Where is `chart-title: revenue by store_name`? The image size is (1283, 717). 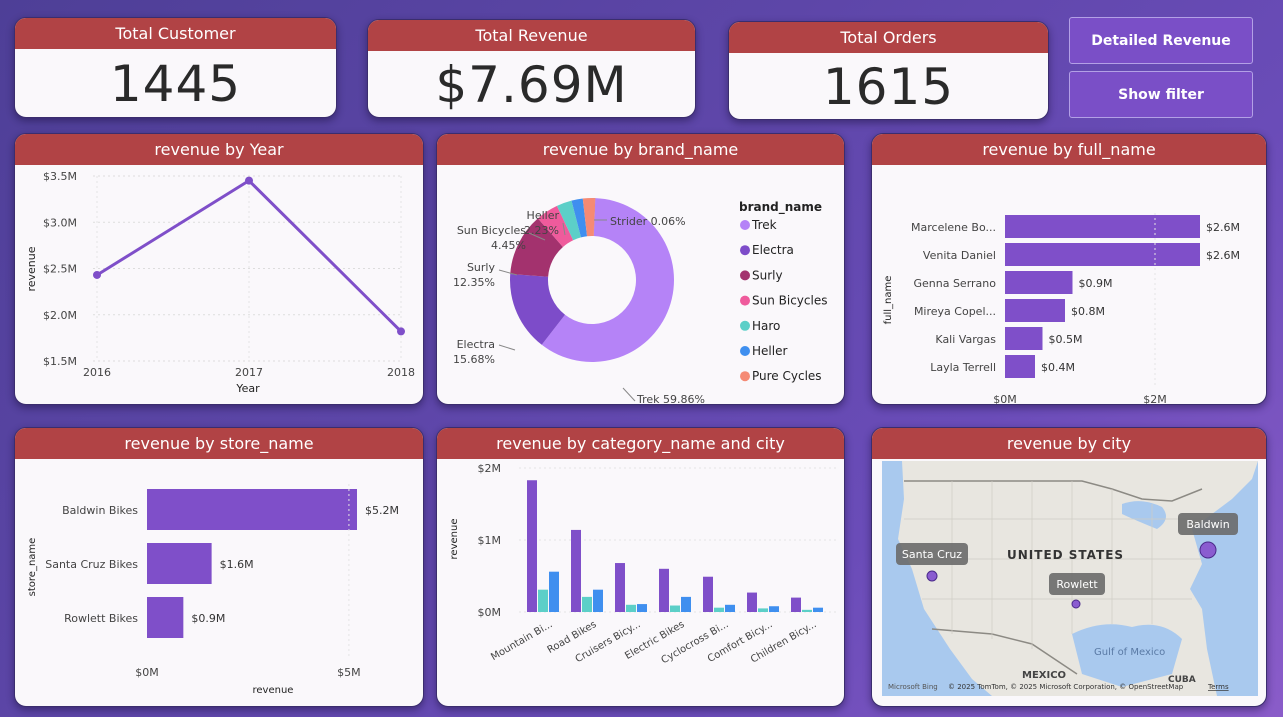 chart-title: revenue by store_name is located at coordinates (219, 443).